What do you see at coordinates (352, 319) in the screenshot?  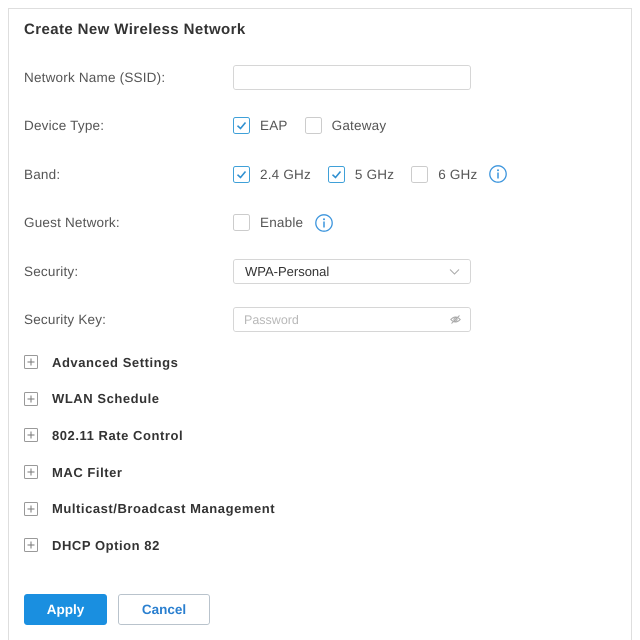 I see `password-field: Password` at bounding box center [352, 319].